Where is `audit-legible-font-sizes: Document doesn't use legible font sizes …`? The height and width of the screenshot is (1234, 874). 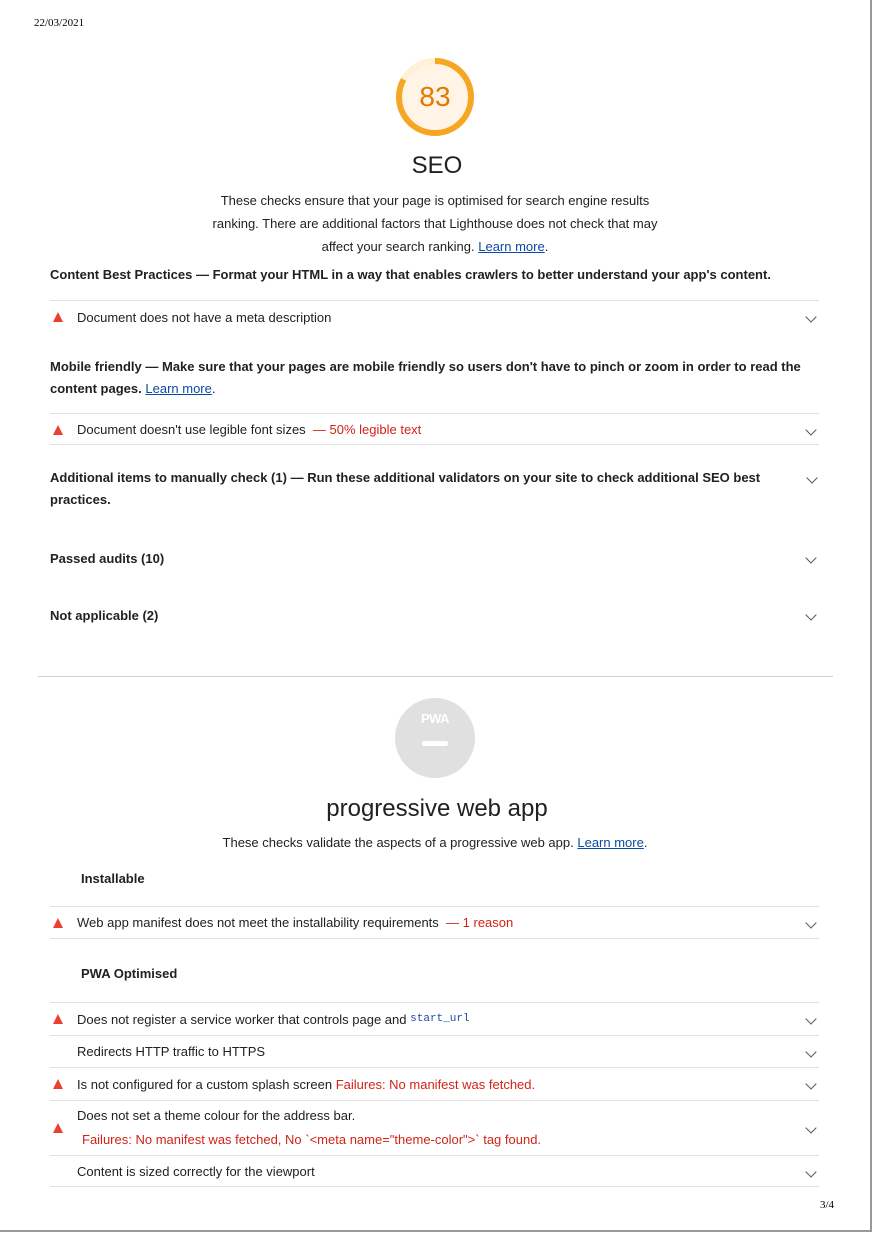 audit-legible-font-sizes: Document doesn't use legible font sizes … is located at coordinates (434, 429).